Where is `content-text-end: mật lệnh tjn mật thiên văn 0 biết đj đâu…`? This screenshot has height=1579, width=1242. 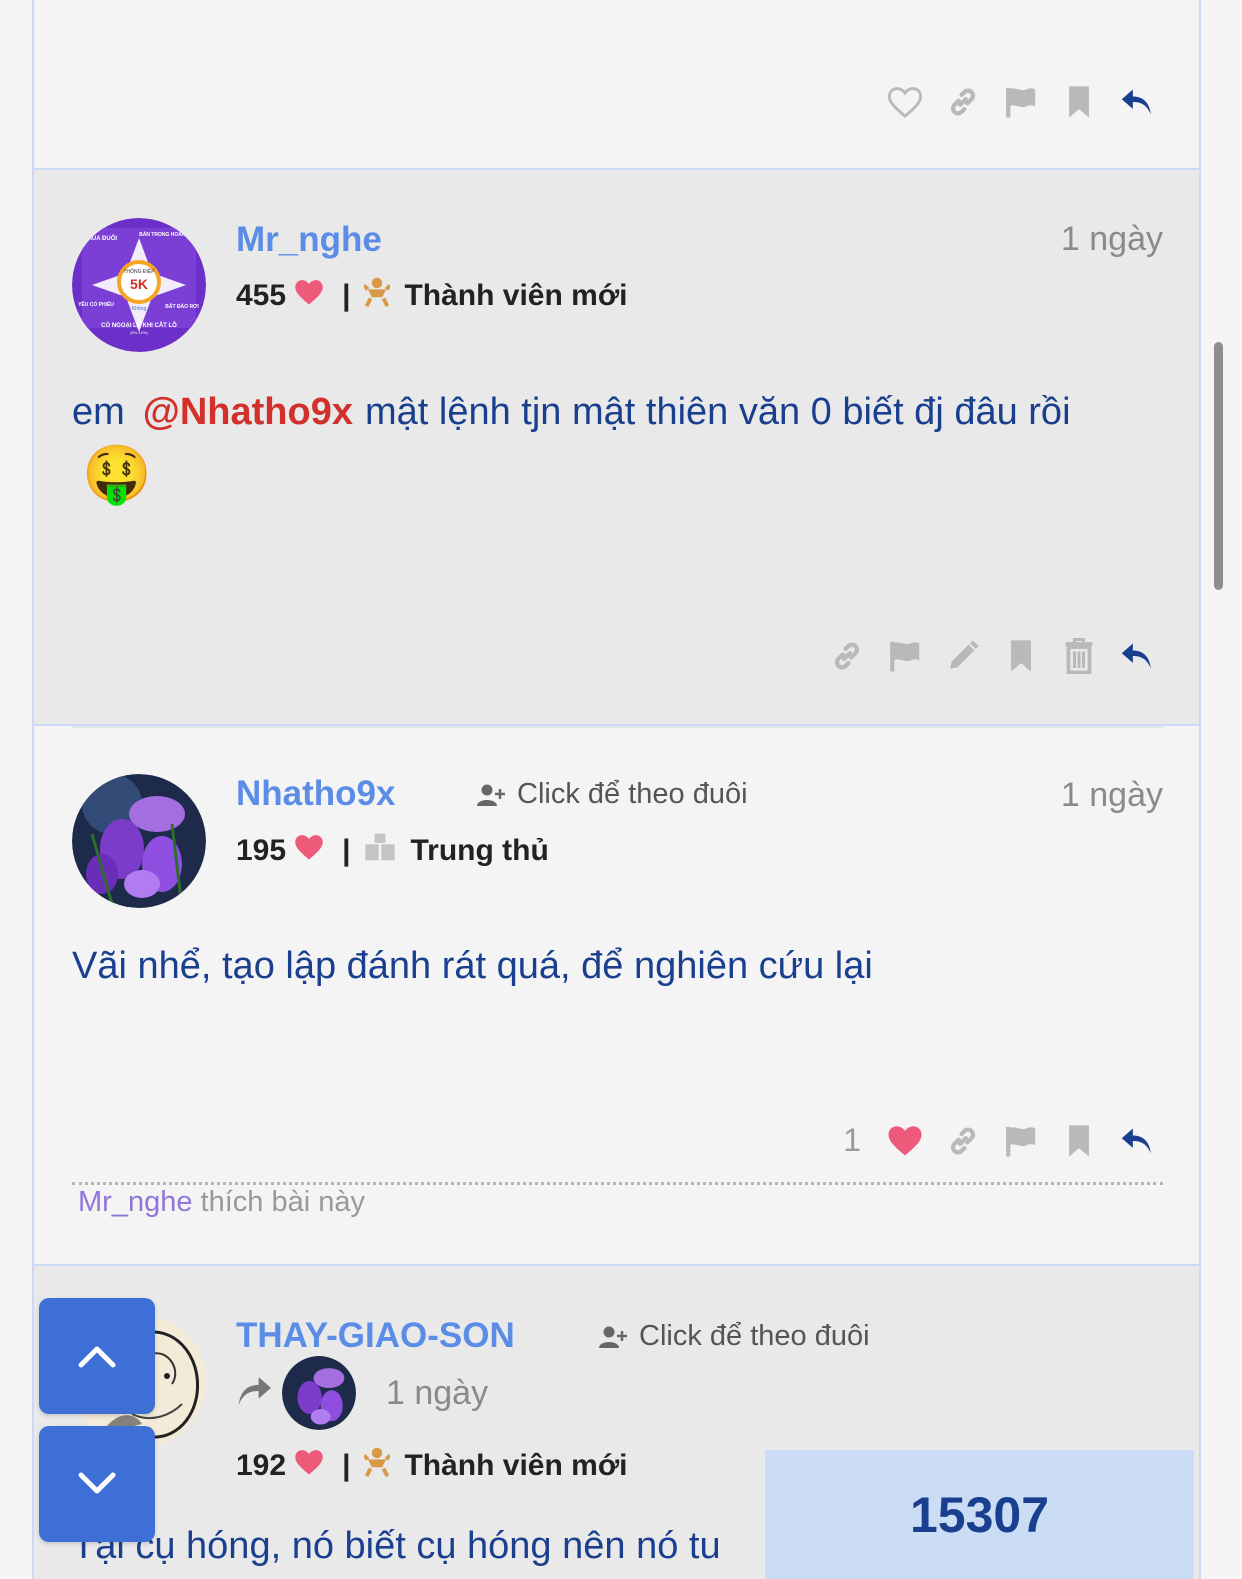
content-text-end: mật lệnh tjn mật thiên văn 0 biết đj đâu… is located at coordinates (717, 412).